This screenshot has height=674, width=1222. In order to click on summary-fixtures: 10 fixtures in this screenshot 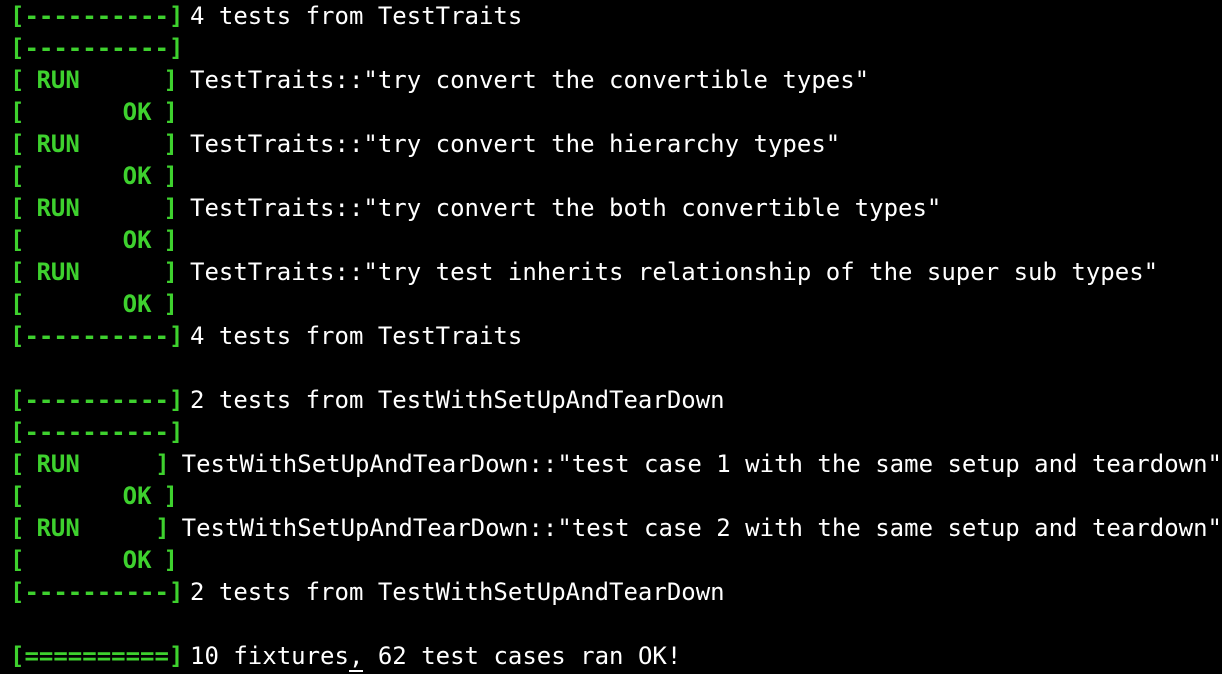, I will do `click(269, 656)`.